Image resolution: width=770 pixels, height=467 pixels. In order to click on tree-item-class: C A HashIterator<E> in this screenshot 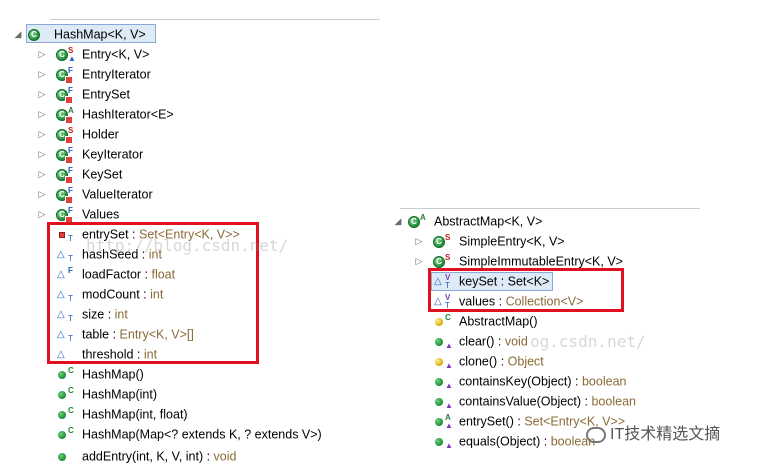, I will do `click(115, 114)`.